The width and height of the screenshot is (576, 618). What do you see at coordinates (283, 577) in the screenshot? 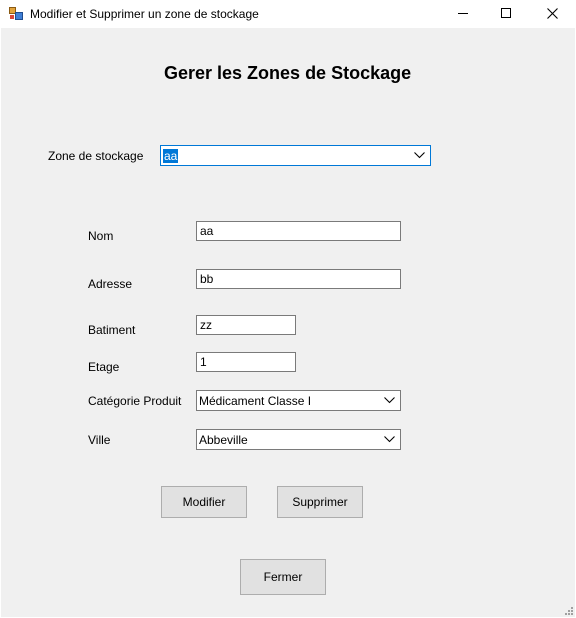
I see `fermer-button: Fermer` at bounding box center [283, 577].